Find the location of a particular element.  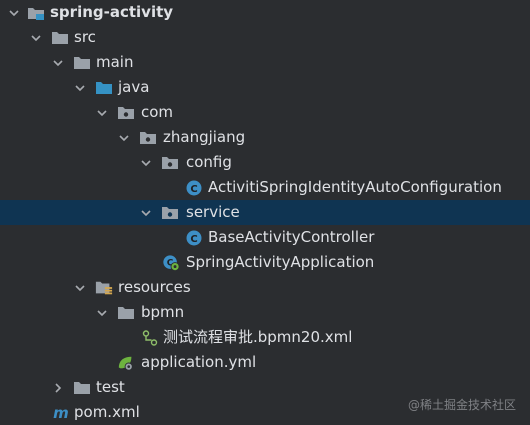

tree-label: main is located at coordinates (115, 62).